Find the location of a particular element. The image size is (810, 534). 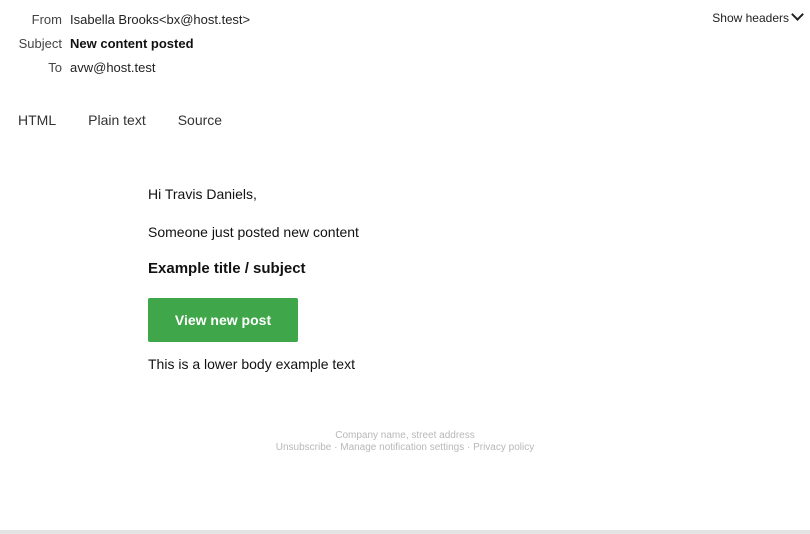

email-greeting: Hi Travis Daniels, is located at coordinates (202, 194).